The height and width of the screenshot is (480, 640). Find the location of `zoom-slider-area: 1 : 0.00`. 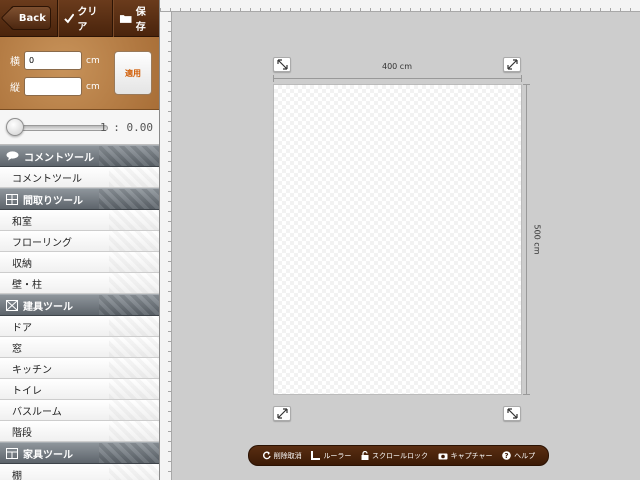

zoom-slider-area: 1 : 0.00 is located at coordinates (79, 127).